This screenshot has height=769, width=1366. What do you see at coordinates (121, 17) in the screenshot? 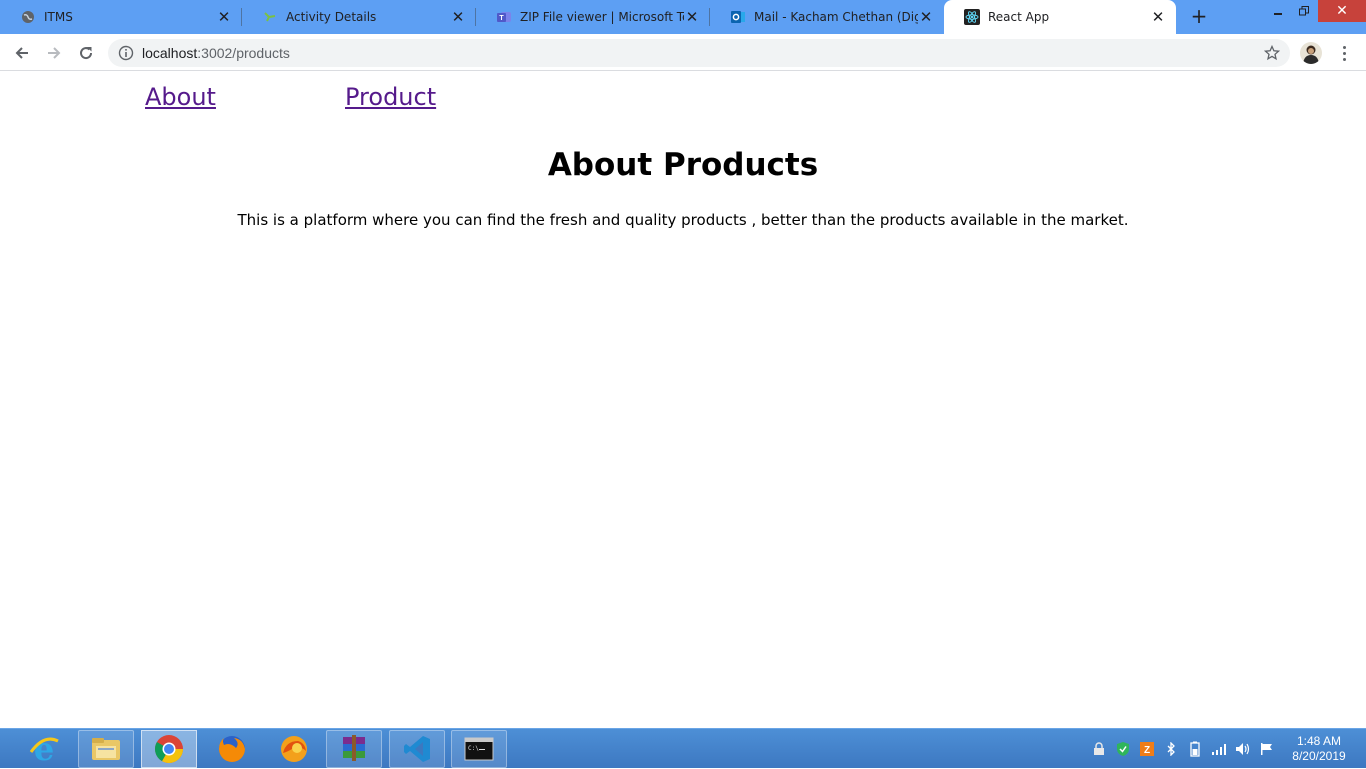
I see `tab-itms: ITMS ✕` at bounding box center [121, 17].